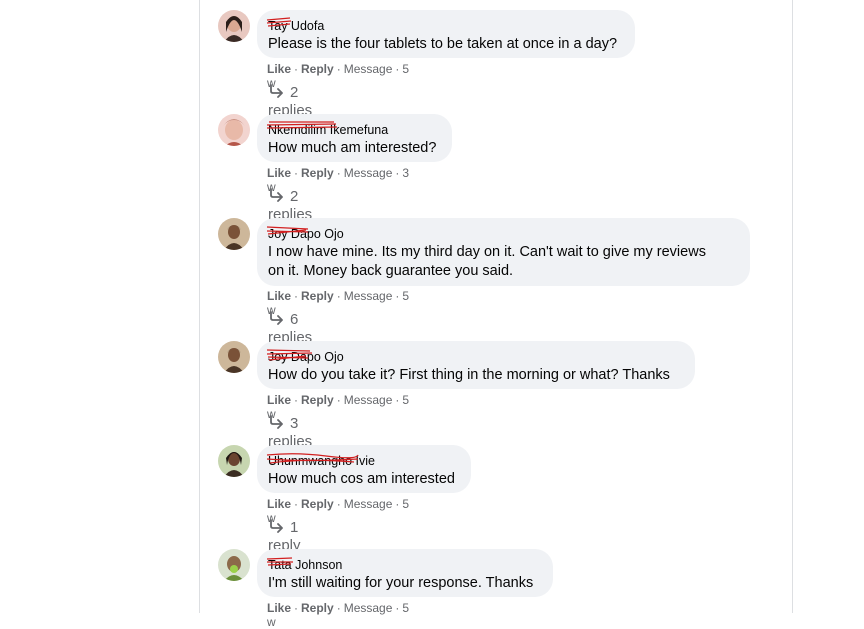 The image size is (864, 629). Describe the element at coordinates (304, 565) in the screenshot. I see `comment-author: Tata Johnson` at that location.